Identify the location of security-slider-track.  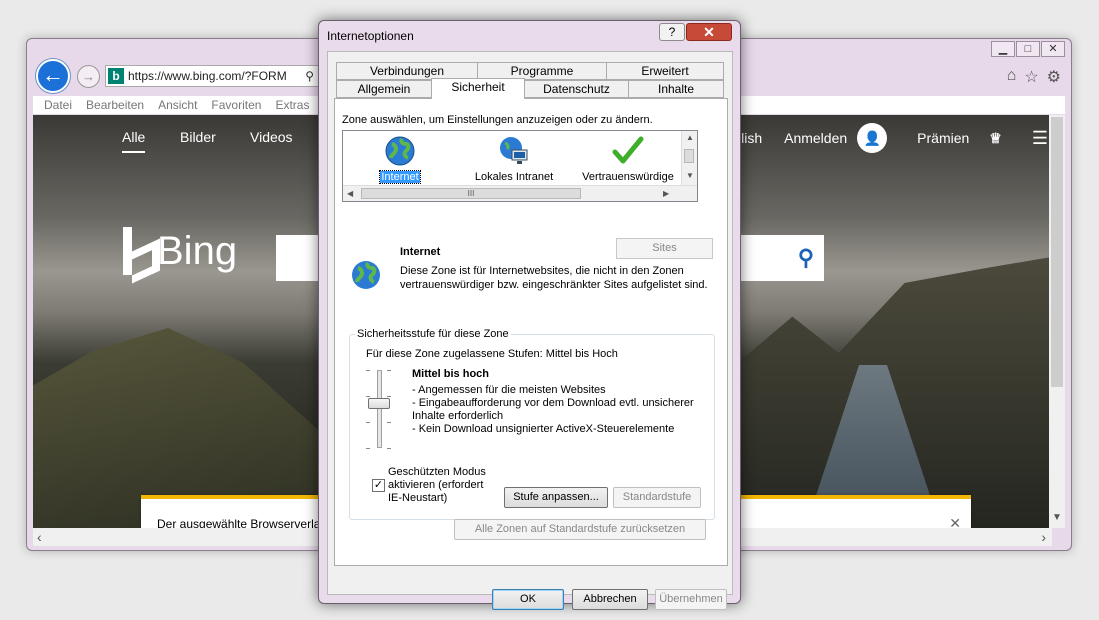
(379, 409).